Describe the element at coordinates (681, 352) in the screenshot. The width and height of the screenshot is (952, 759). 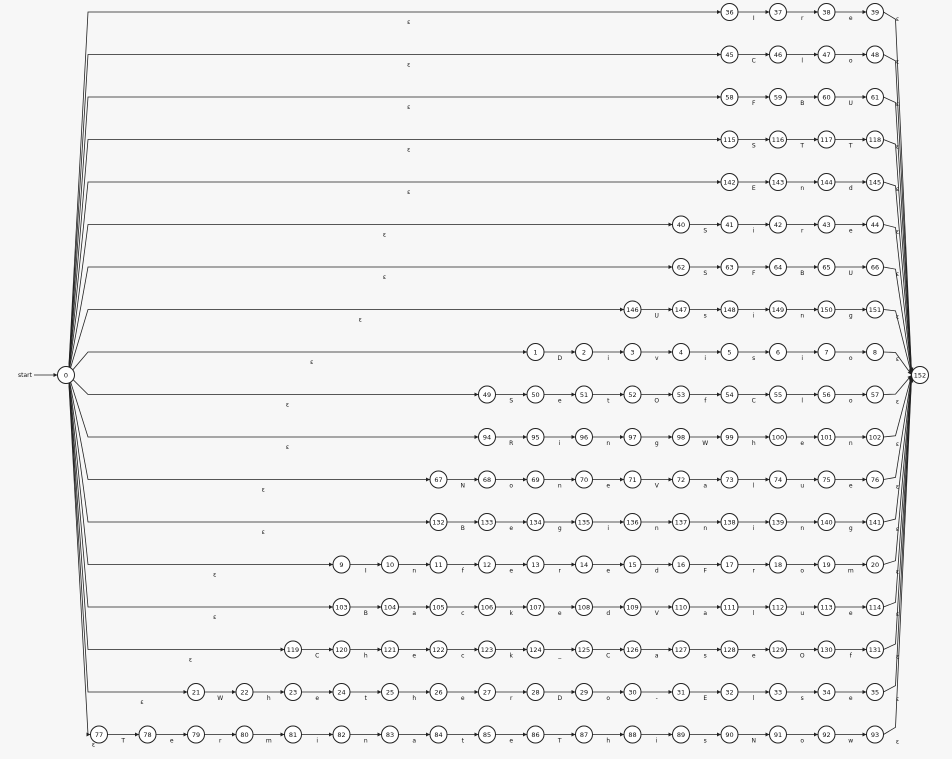
I see `state-4: 4` at that location.